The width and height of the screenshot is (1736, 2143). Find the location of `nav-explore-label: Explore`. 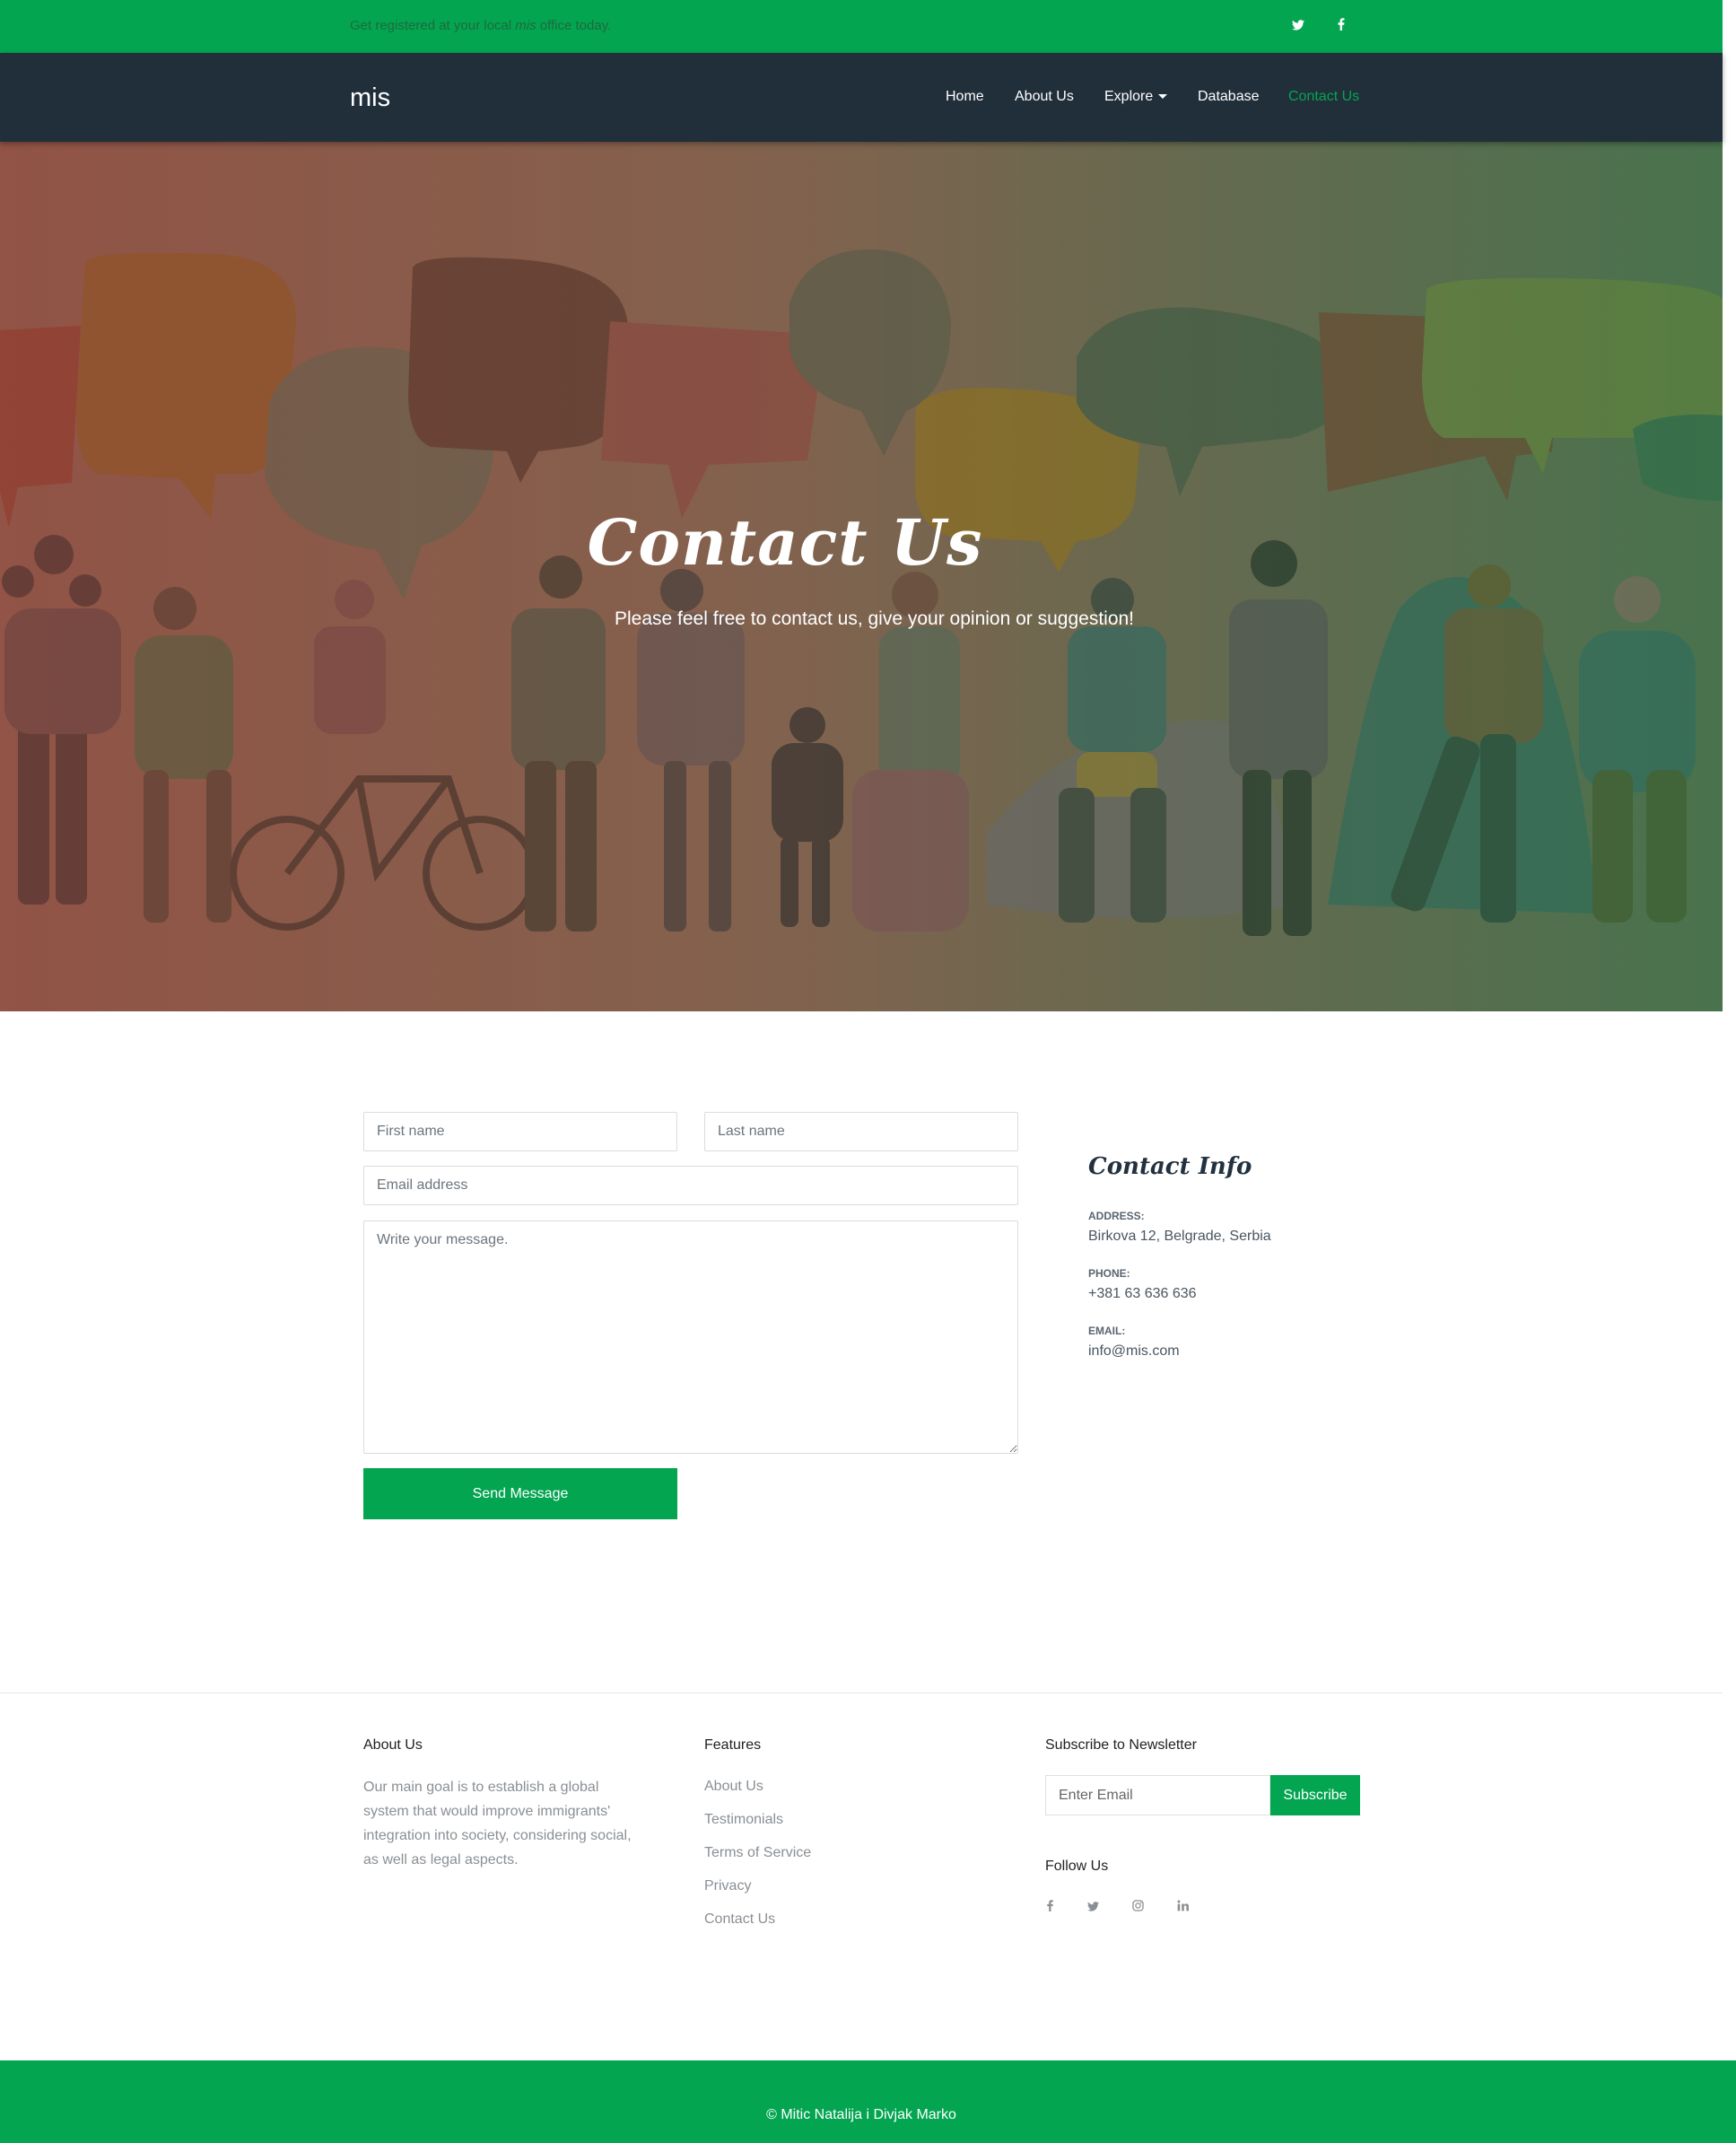

nav-explore-label: Explore is located at coordinates (1129, 96).